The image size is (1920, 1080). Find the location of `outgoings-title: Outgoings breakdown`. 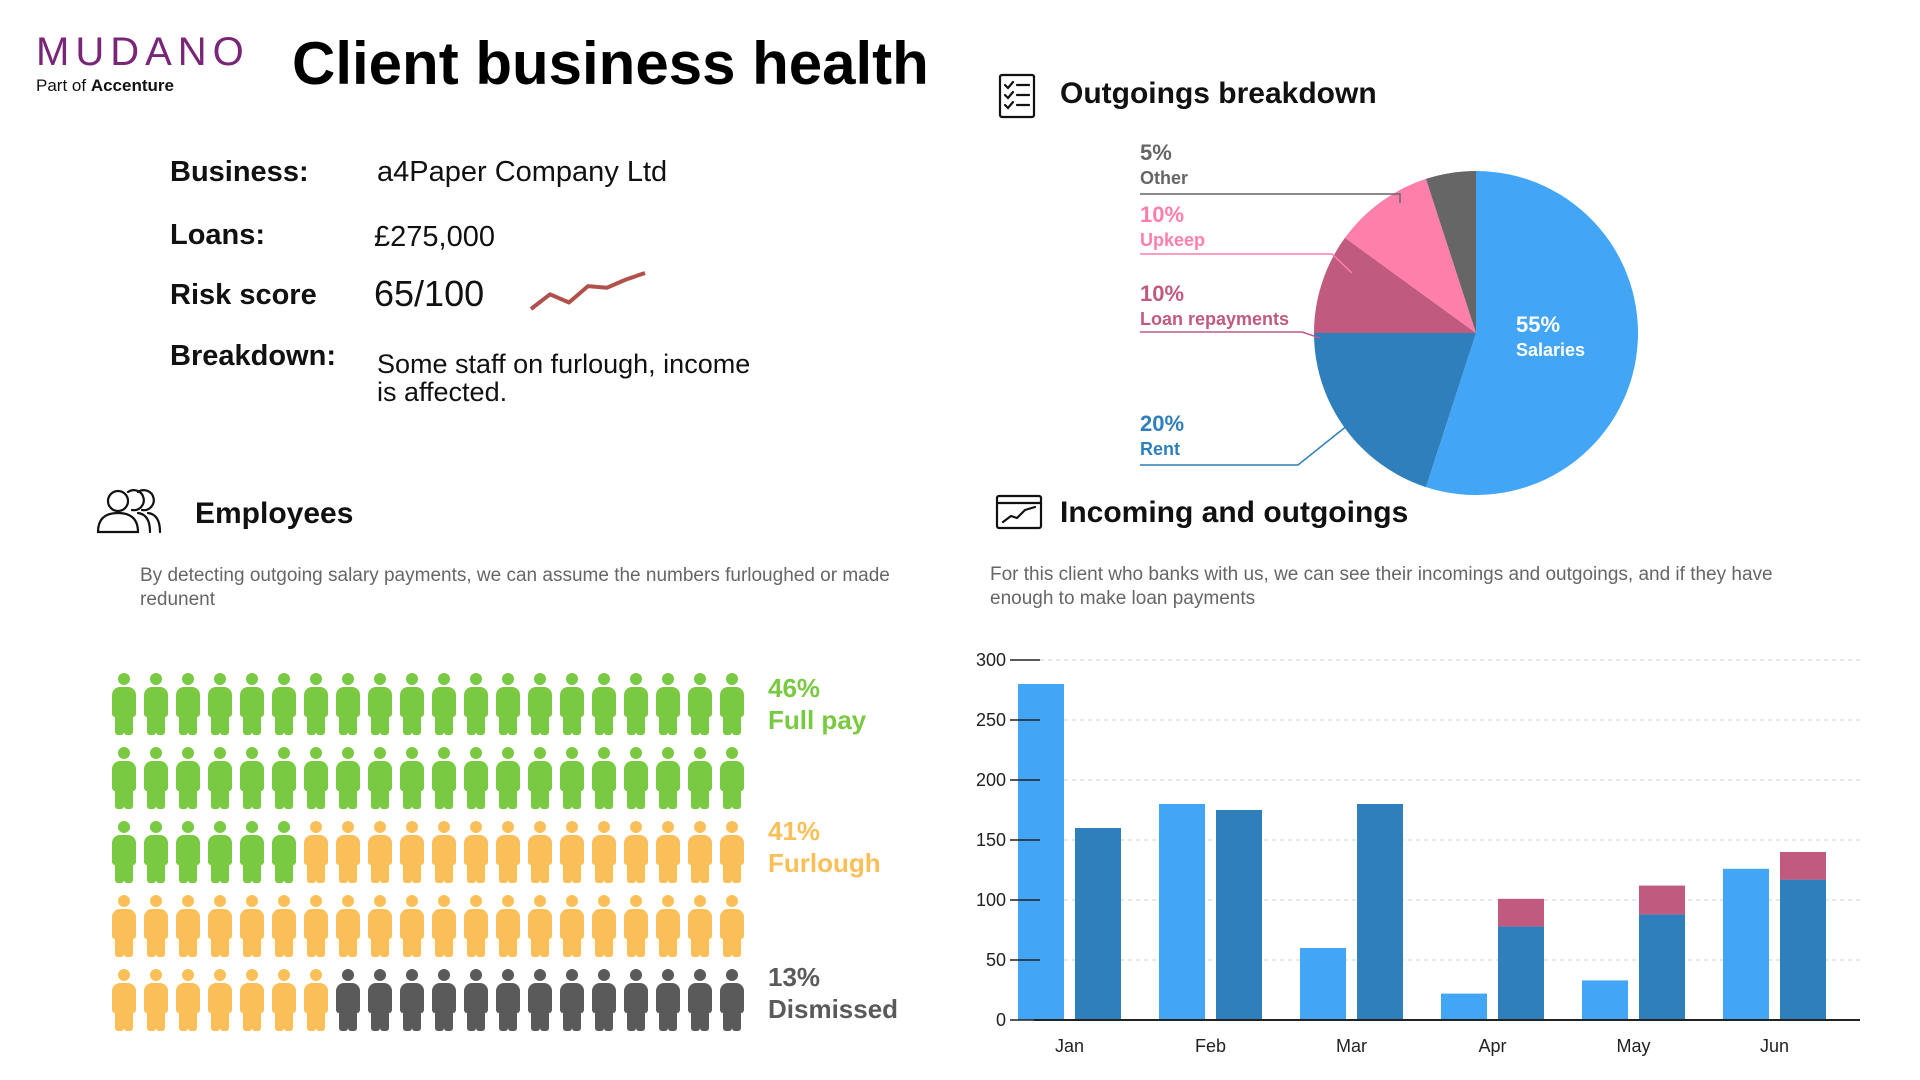

outgoings-title: Outgoings breakdown is located at coordinates (1218, 93).